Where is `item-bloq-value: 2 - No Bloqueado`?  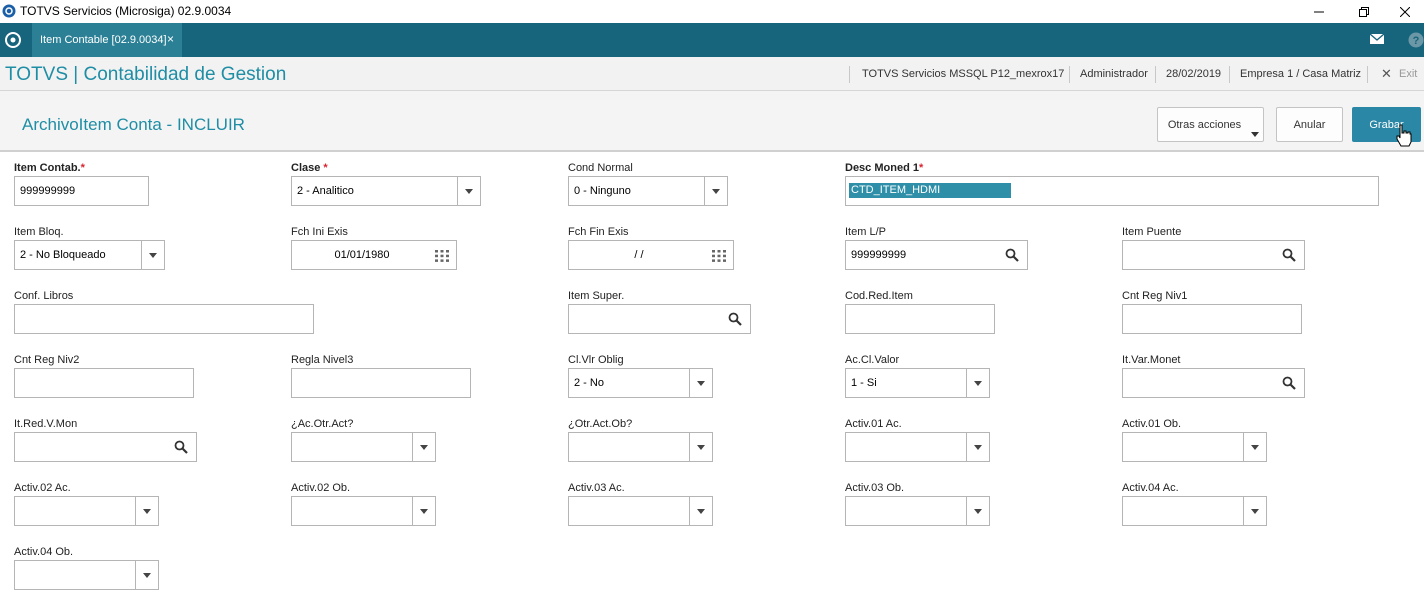
item-bloq-value: 2 - No Bloqueado is located at coordinates (63, 255).